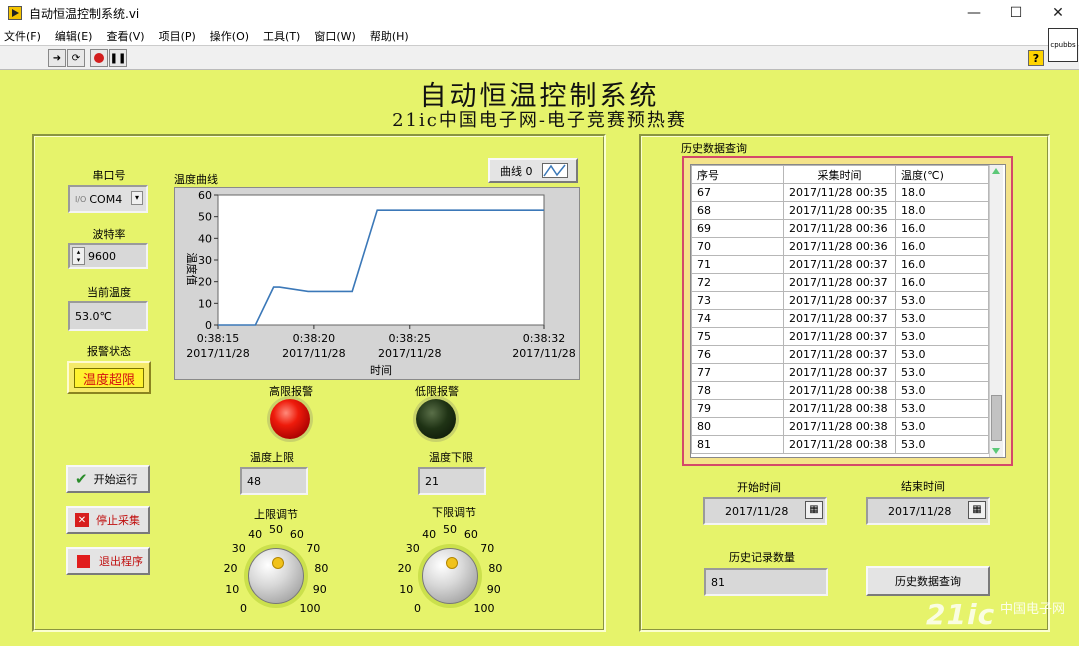 The image size is (1079, 646). I want to click on knob-scale-label: 70, so click(487, 548).